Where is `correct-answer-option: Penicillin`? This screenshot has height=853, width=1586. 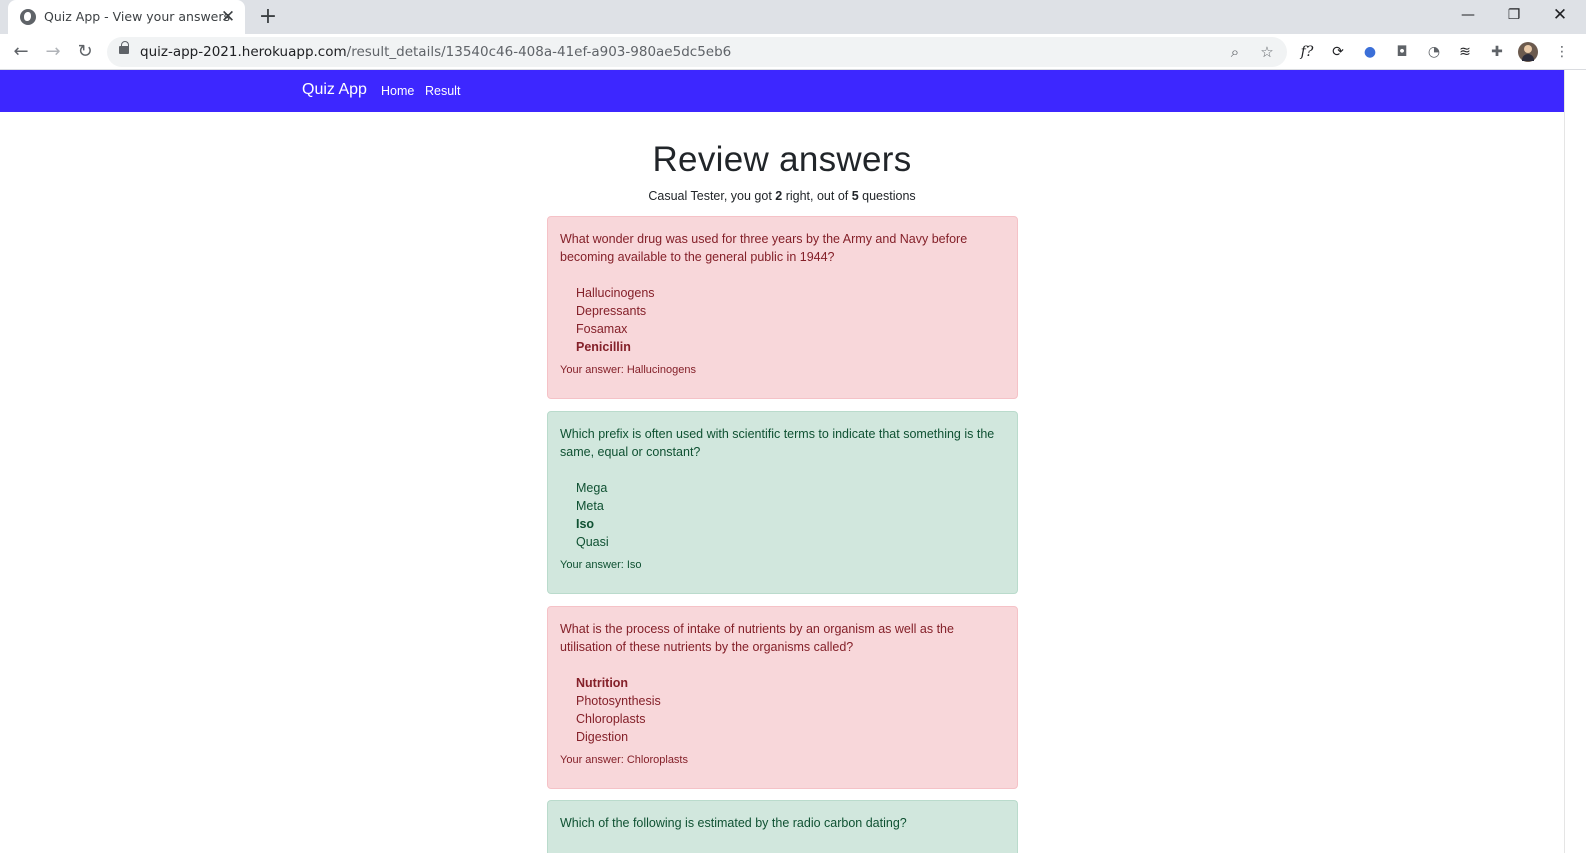 correct-answer-option: Penicillin is located at coordinates (603, 347).